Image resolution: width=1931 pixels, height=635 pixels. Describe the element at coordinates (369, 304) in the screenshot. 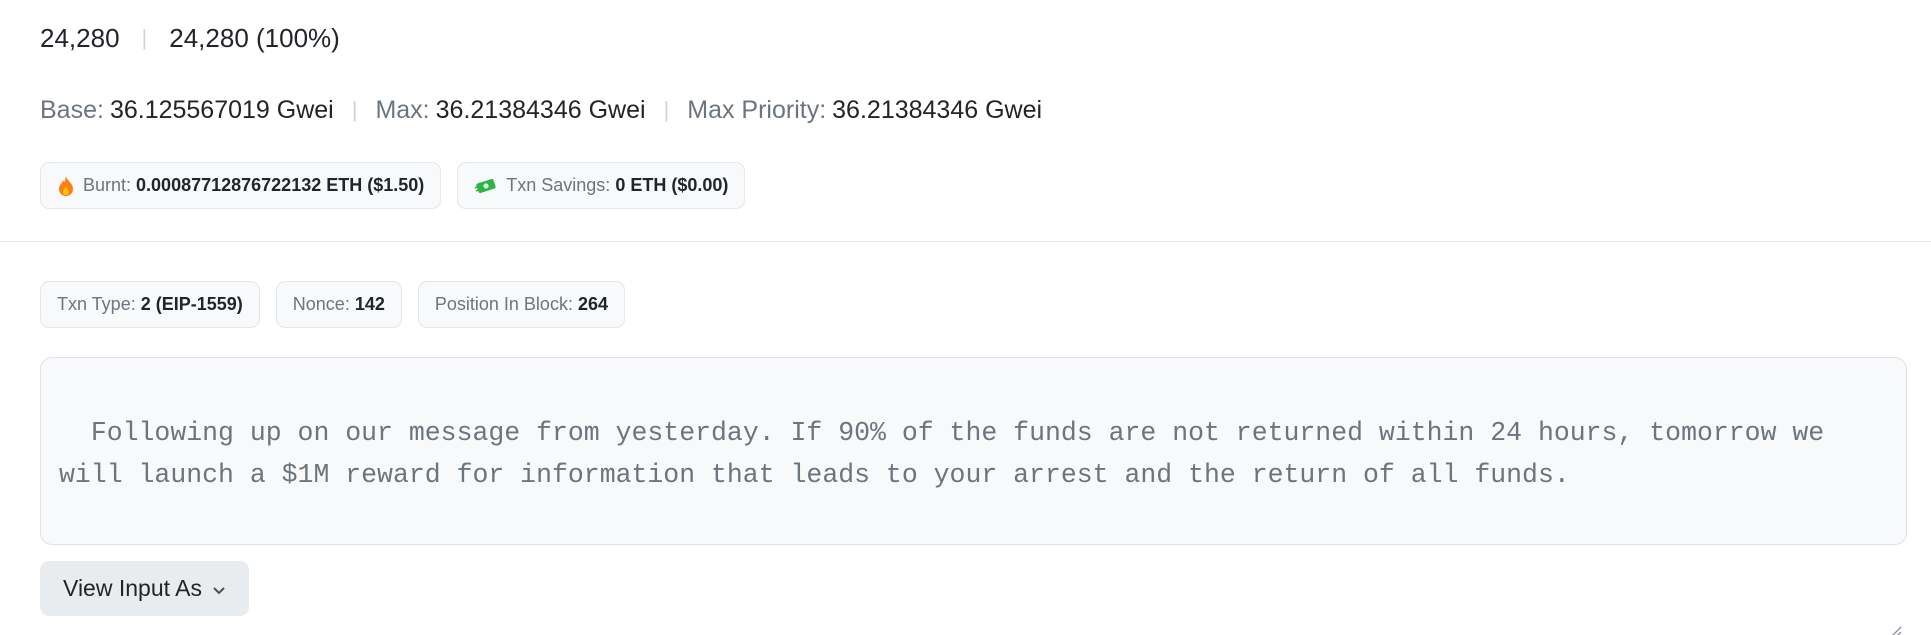

I see `nonce-value: 142` at that location.